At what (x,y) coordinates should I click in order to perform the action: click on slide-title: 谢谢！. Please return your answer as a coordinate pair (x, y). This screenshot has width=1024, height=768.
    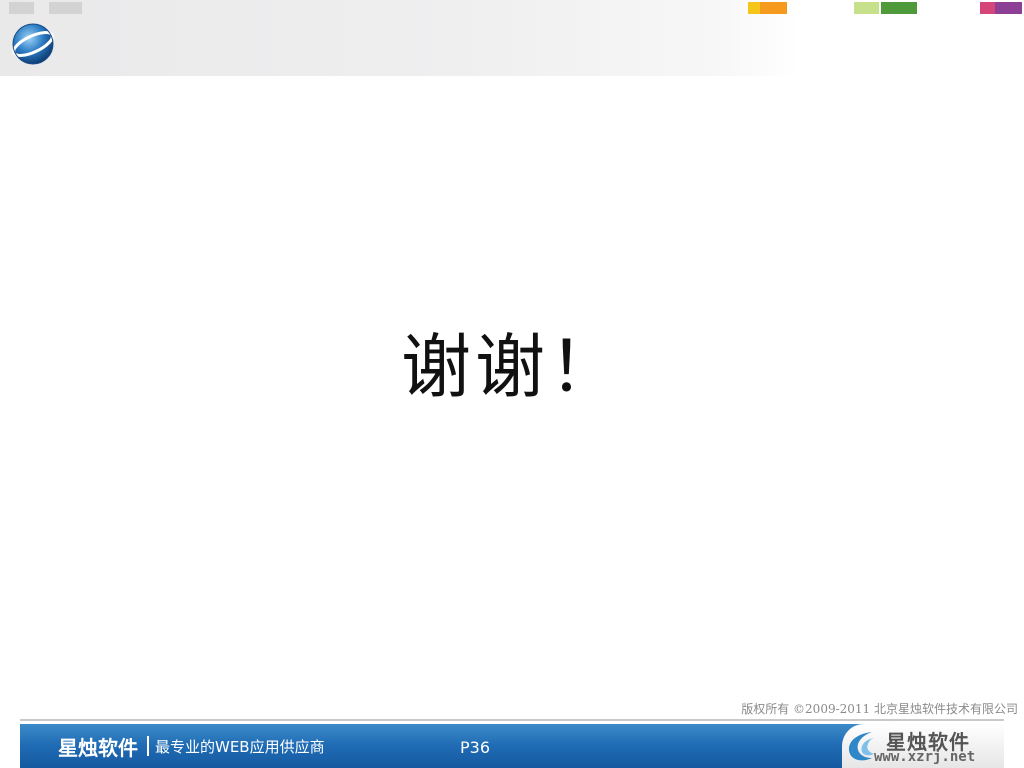
    Looking at the image, I should click on (512, 367).